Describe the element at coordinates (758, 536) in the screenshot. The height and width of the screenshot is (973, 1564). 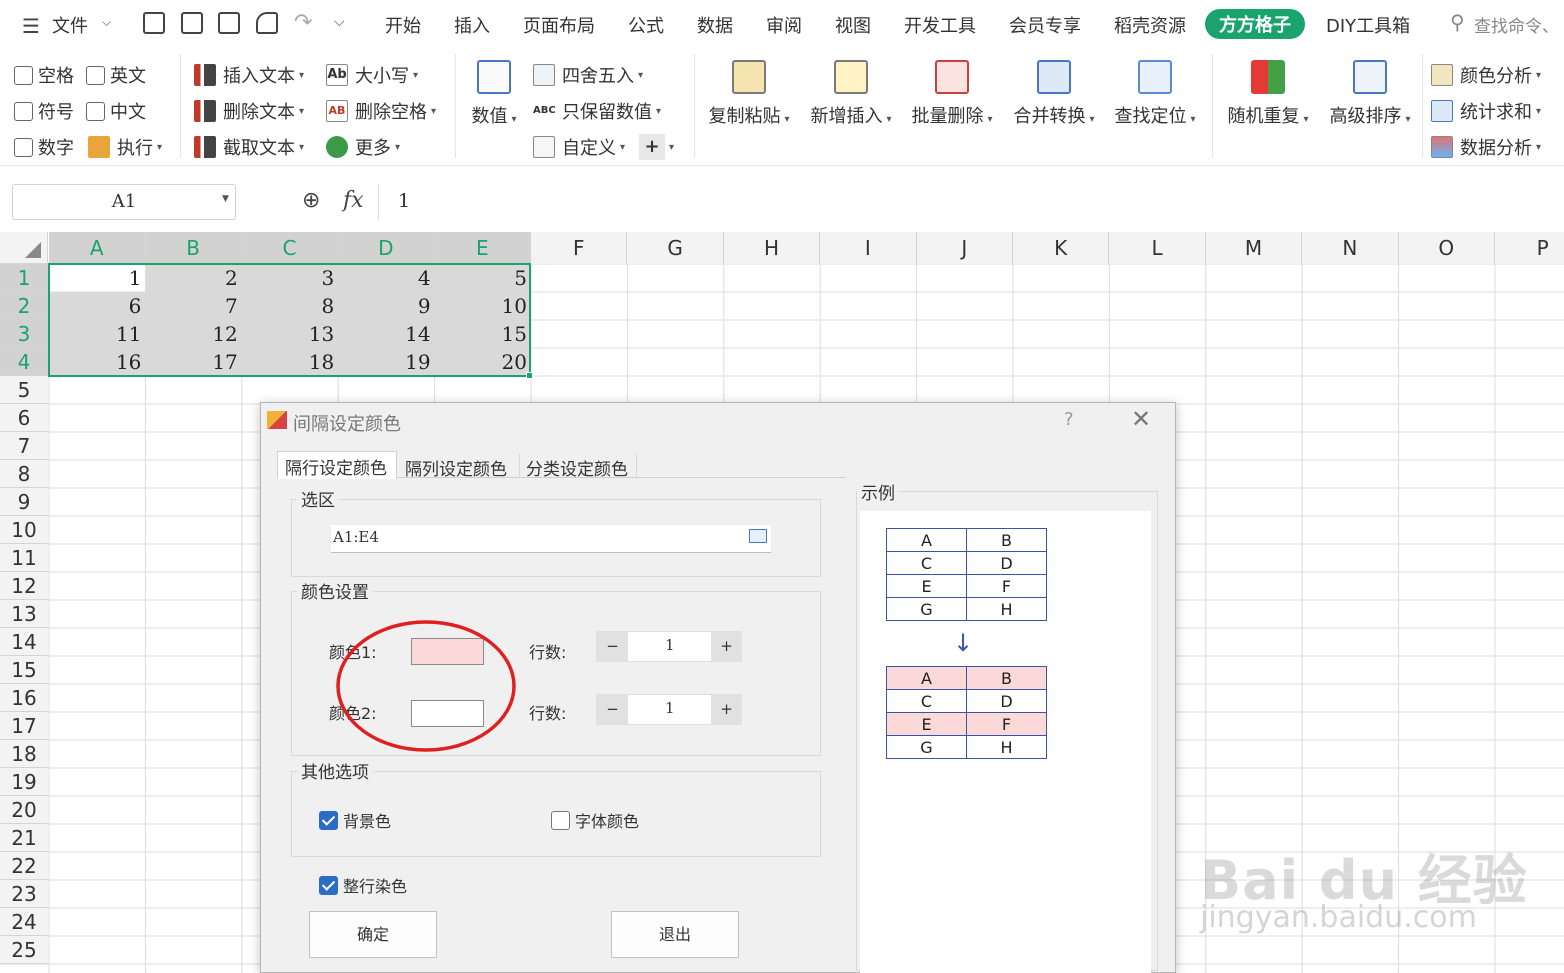
I see `range-picker-icon` at that location.